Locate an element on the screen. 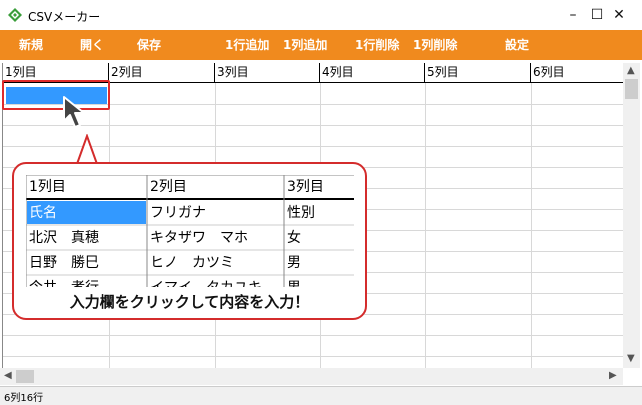 The width and height of the screenshot is (642, 405). settings-button: 設定 is located at coordinates (517, 45).